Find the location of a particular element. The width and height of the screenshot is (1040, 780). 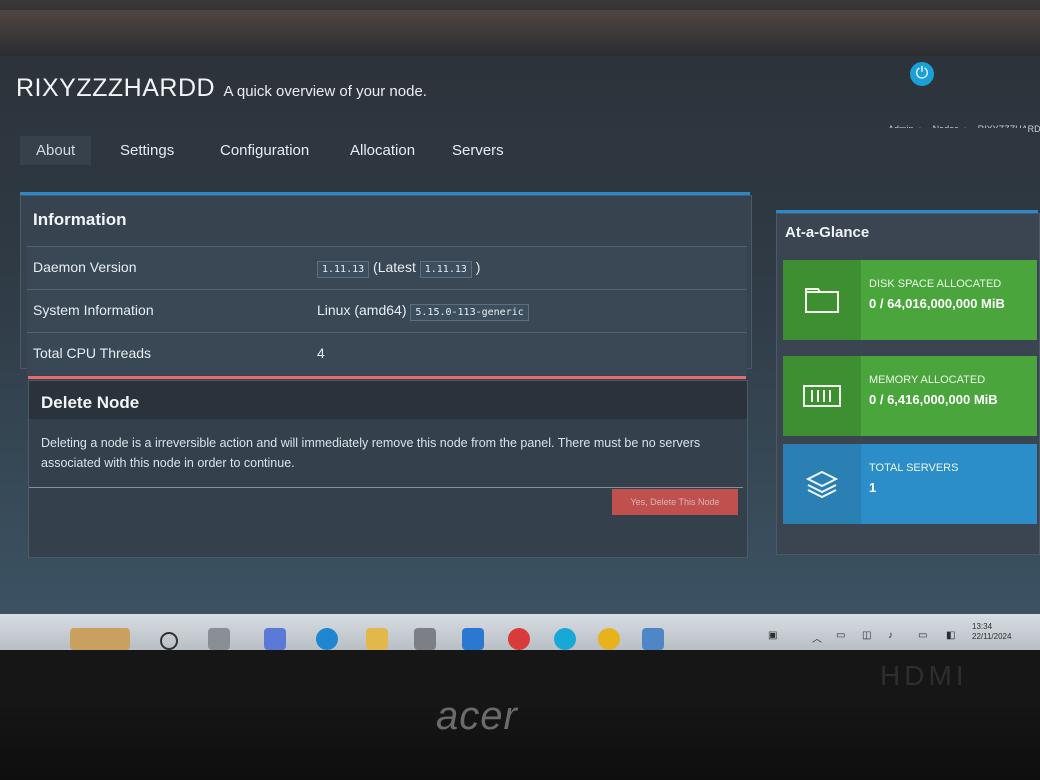

taskbar: ▣ ︿ ▭ ◫ ♪ ▭ ◧ 13:34 22/11/2024 is located at coordinates (520, 632).